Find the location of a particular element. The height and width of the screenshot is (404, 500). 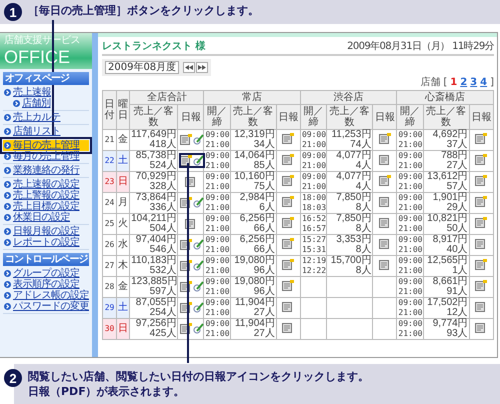

column-header: 開／締 is located at coordinates (410, 117).